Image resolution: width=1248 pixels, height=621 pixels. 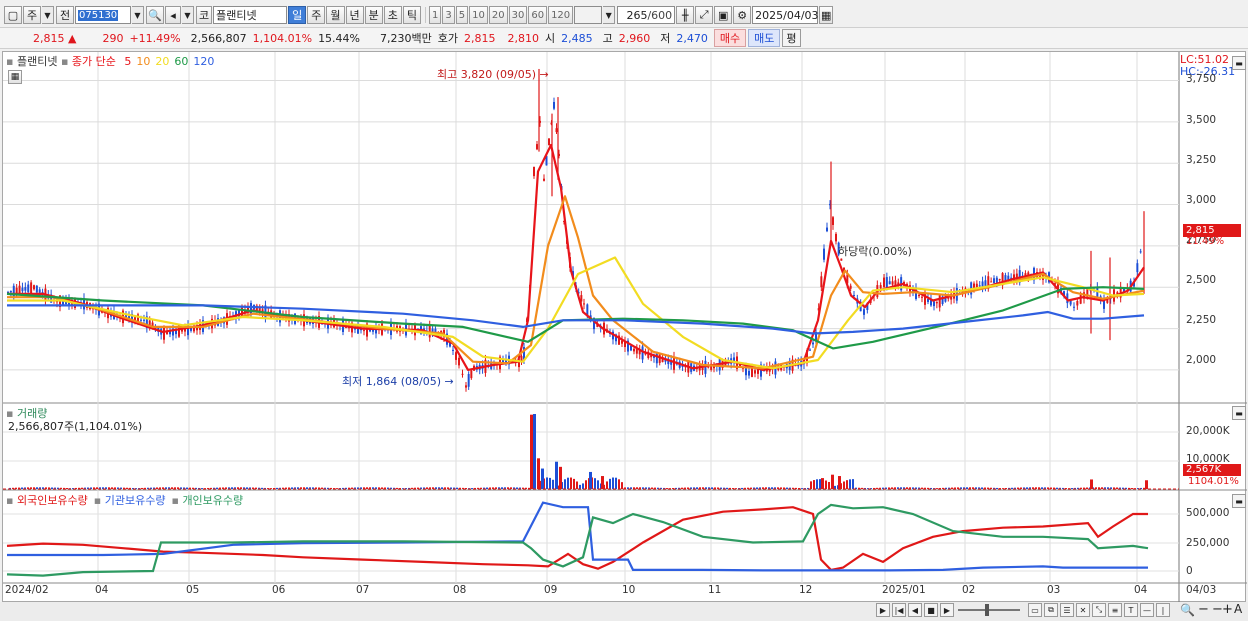 I want to click on line-tool-icon: ⤢, so click(x=704, y=15).